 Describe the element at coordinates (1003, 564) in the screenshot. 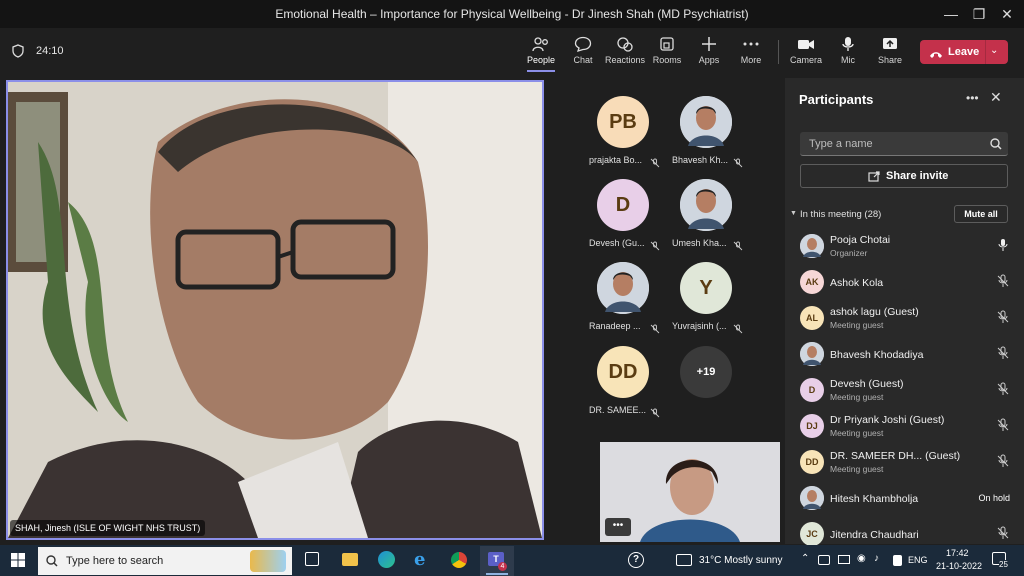

I see `notifications-count: 25` at that location.